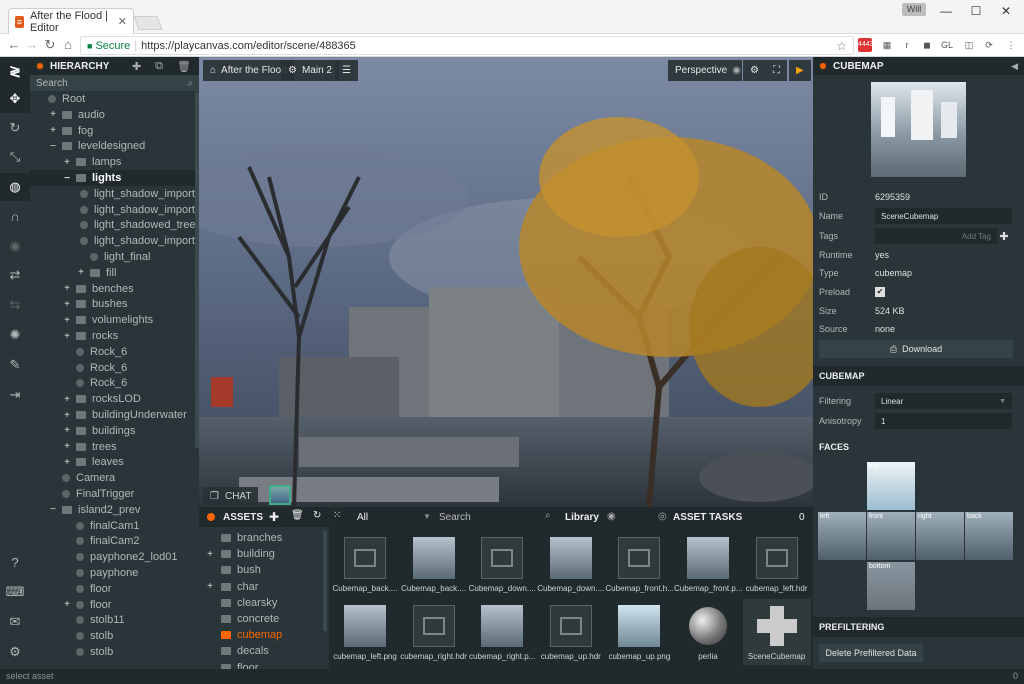 The height and width of the screenshot is (684, 1024). Describe the element at coordinates (841, 46) in the screenshot. I see `bookmark-star-icon: ☆` at that location.